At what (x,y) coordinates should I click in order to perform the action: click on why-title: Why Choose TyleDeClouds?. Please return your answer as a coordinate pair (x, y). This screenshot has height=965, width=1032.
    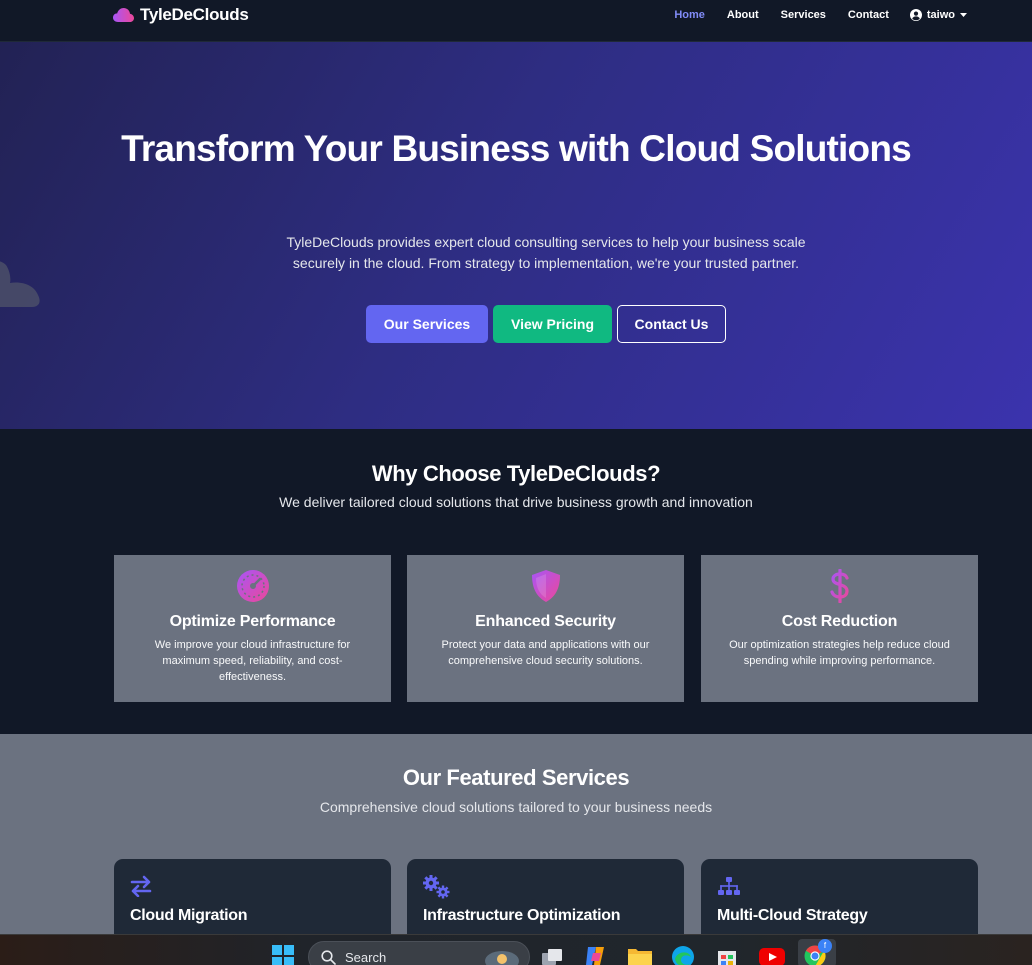
    Looking at the image, I should click on (516, 473).